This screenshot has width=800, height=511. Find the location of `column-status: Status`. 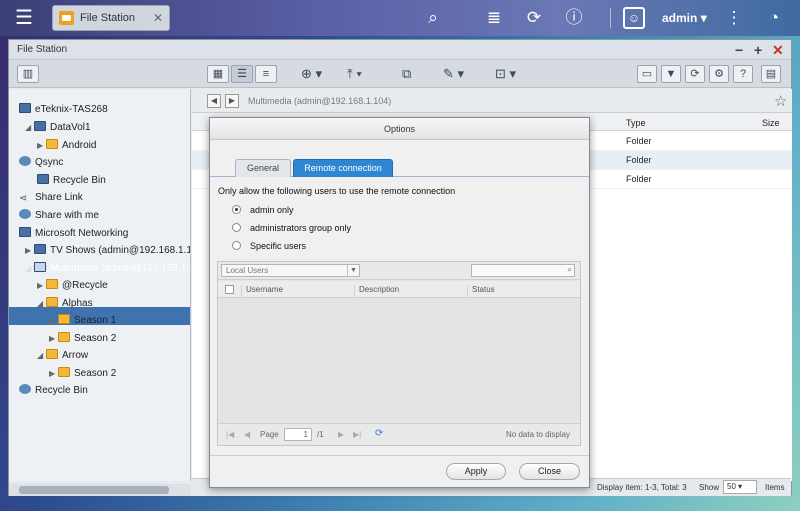

column-status: Status is located at coordinates (522, 291).